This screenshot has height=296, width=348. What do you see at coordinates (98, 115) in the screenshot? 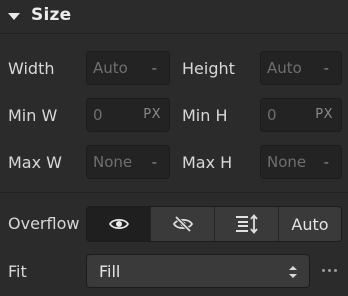
I see `min-width-value: 0` at bounding box center [98, 115].